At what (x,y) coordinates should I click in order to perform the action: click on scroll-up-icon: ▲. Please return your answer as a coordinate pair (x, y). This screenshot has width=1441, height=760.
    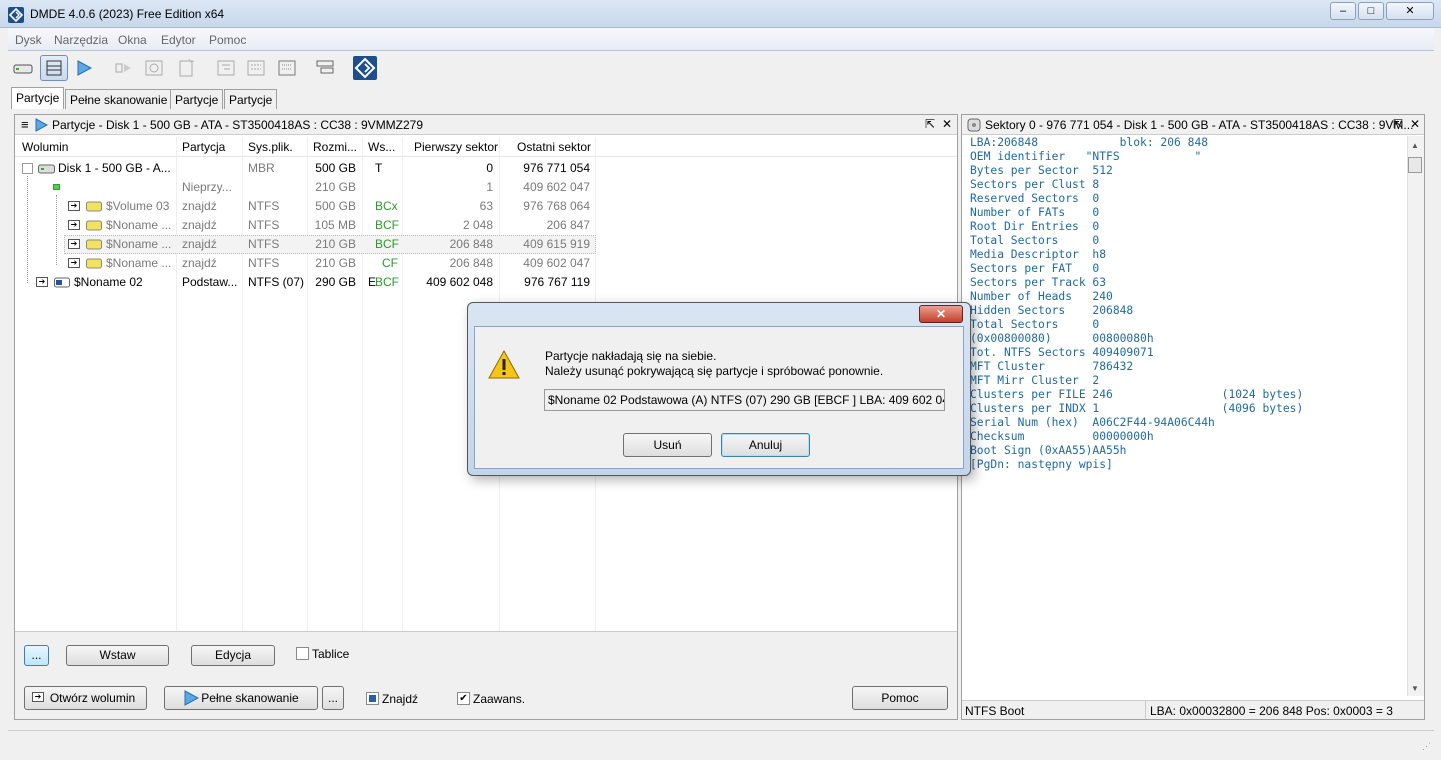
    Looking at the image, I should click on (1415, 145).